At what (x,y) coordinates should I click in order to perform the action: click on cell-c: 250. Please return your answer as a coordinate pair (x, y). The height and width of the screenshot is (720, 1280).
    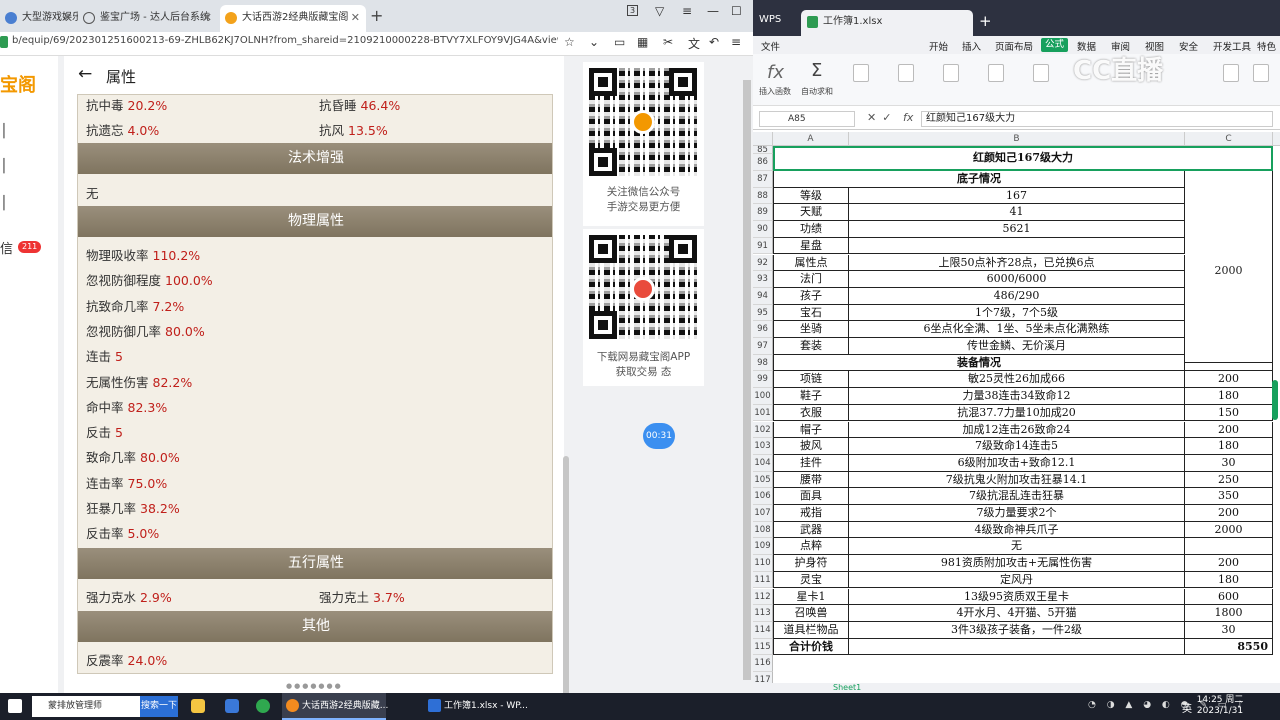
    Looking at the image, I should click on (1229, 480).